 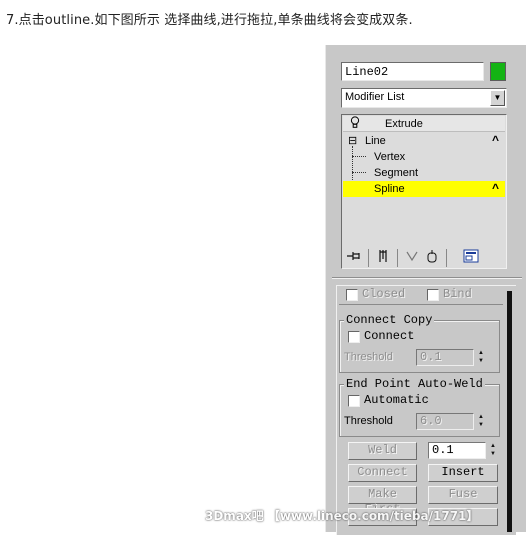 I want to click on connect-threshold-label: Threshold, so click(x=368, y=357).